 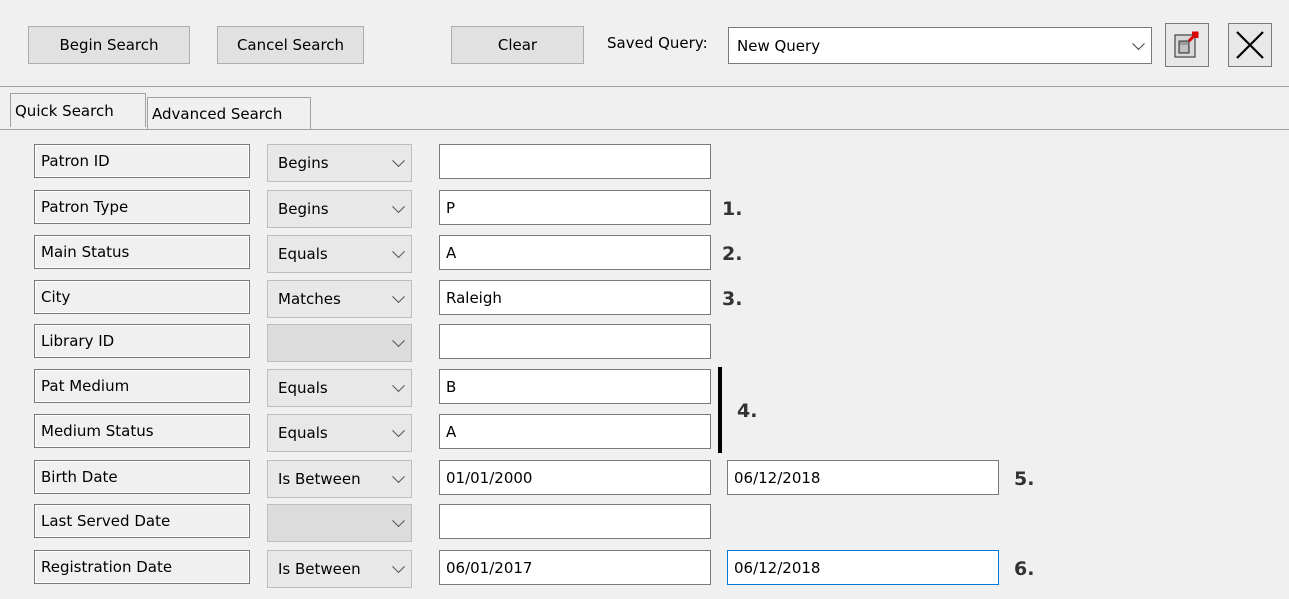 I want to click on annotation-number: 5., so click(x=1024, y=479).